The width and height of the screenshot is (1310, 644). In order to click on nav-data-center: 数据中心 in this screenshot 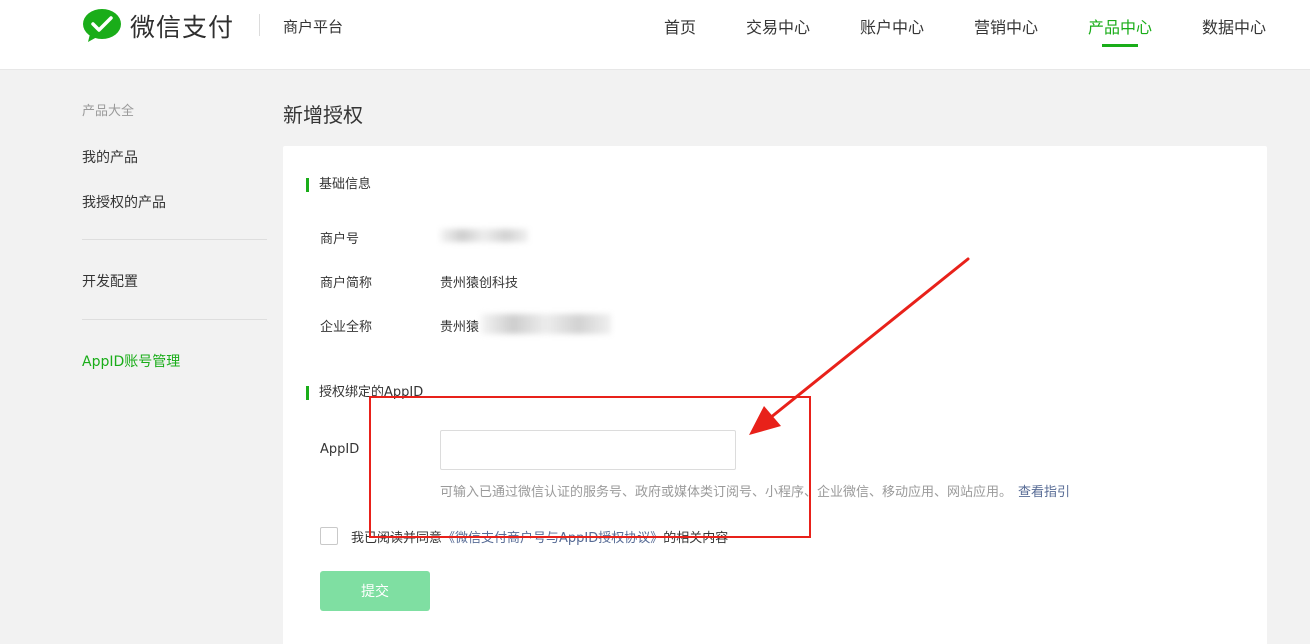, I will do `click(1234, 26)`.